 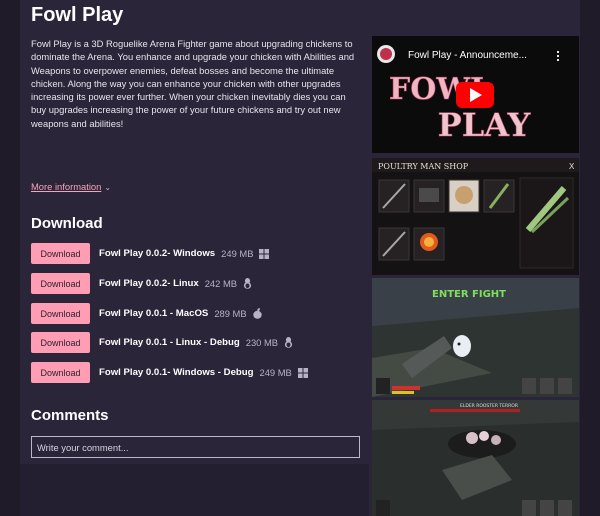 What do you see at coordinates (67, 223) in the screenshot?
I see `download-heading: Download` at bounding box center [67, 223].